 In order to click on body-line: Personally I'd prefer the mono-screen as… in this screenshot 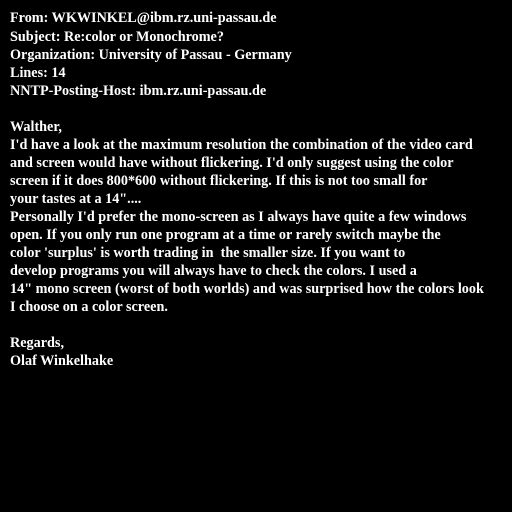, I will do `click(238, 217)`.